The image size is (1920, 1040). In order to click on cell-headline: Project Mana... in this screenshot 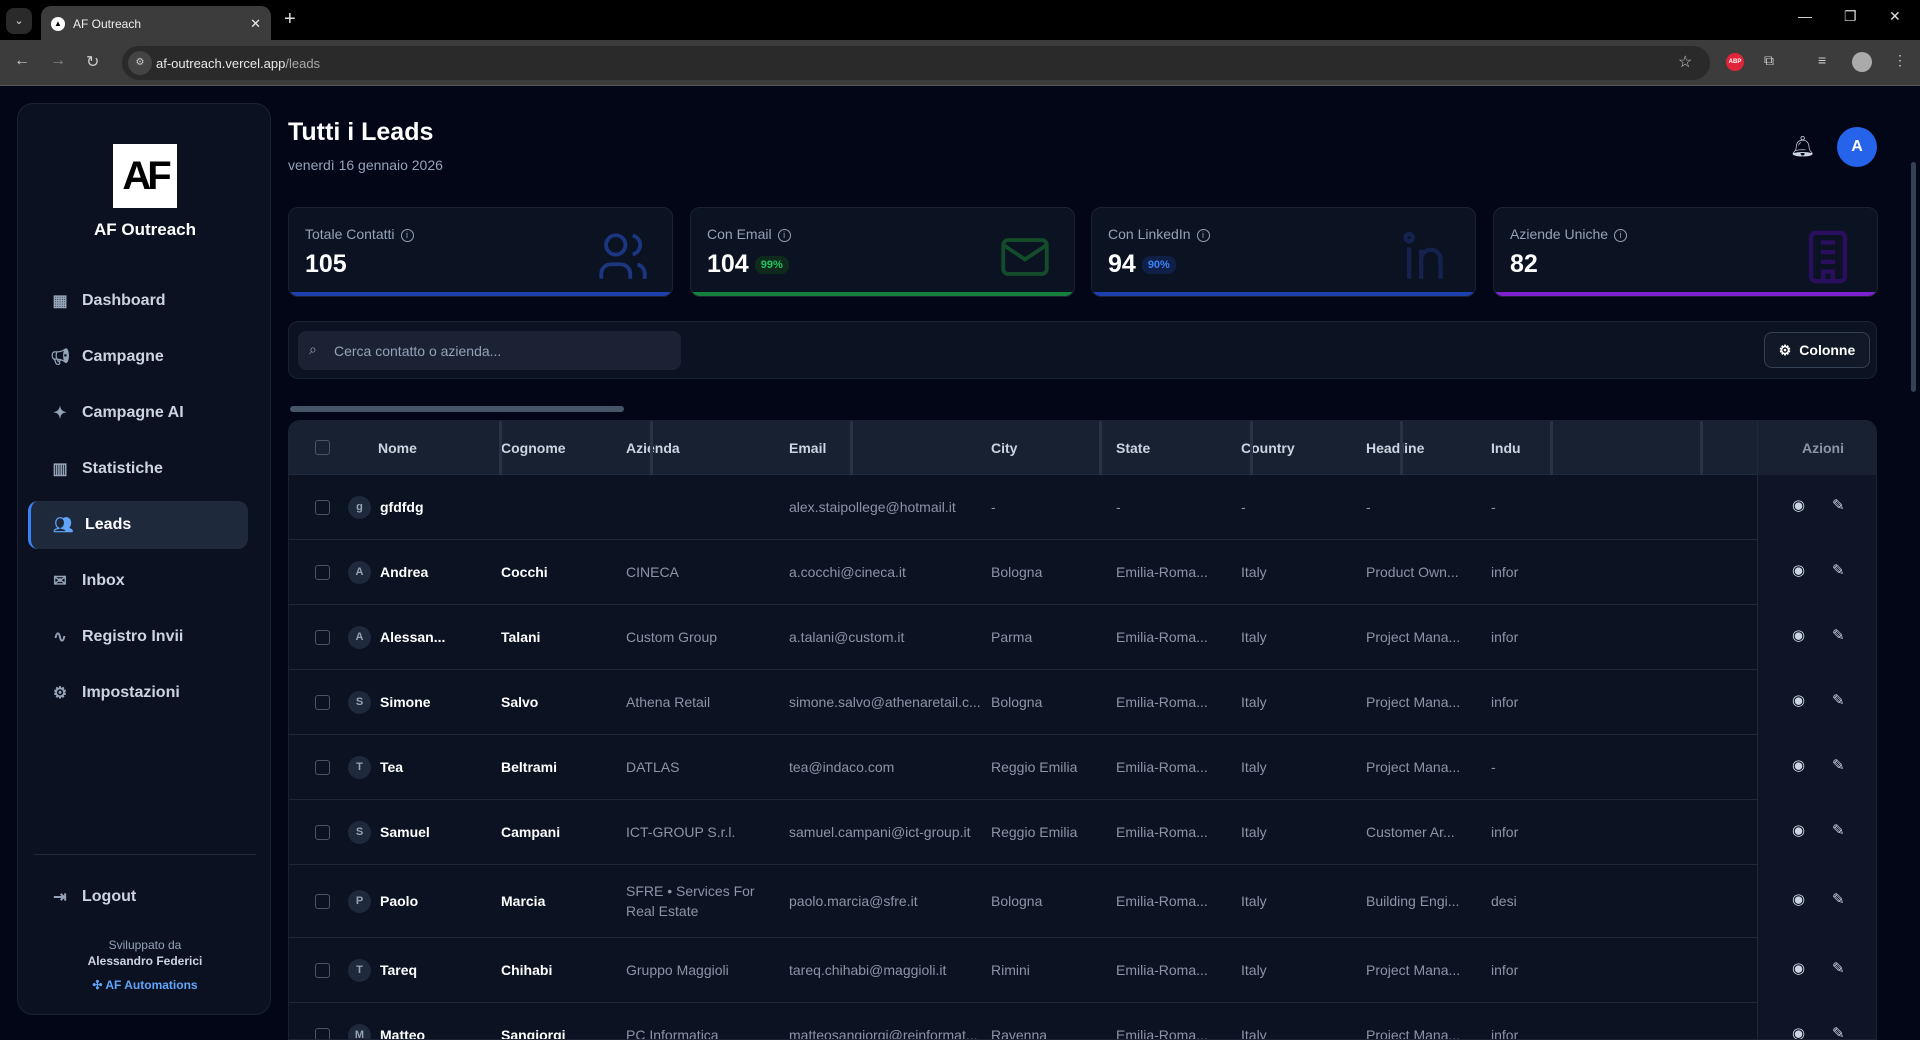, I will do `click(1426, 637)`.